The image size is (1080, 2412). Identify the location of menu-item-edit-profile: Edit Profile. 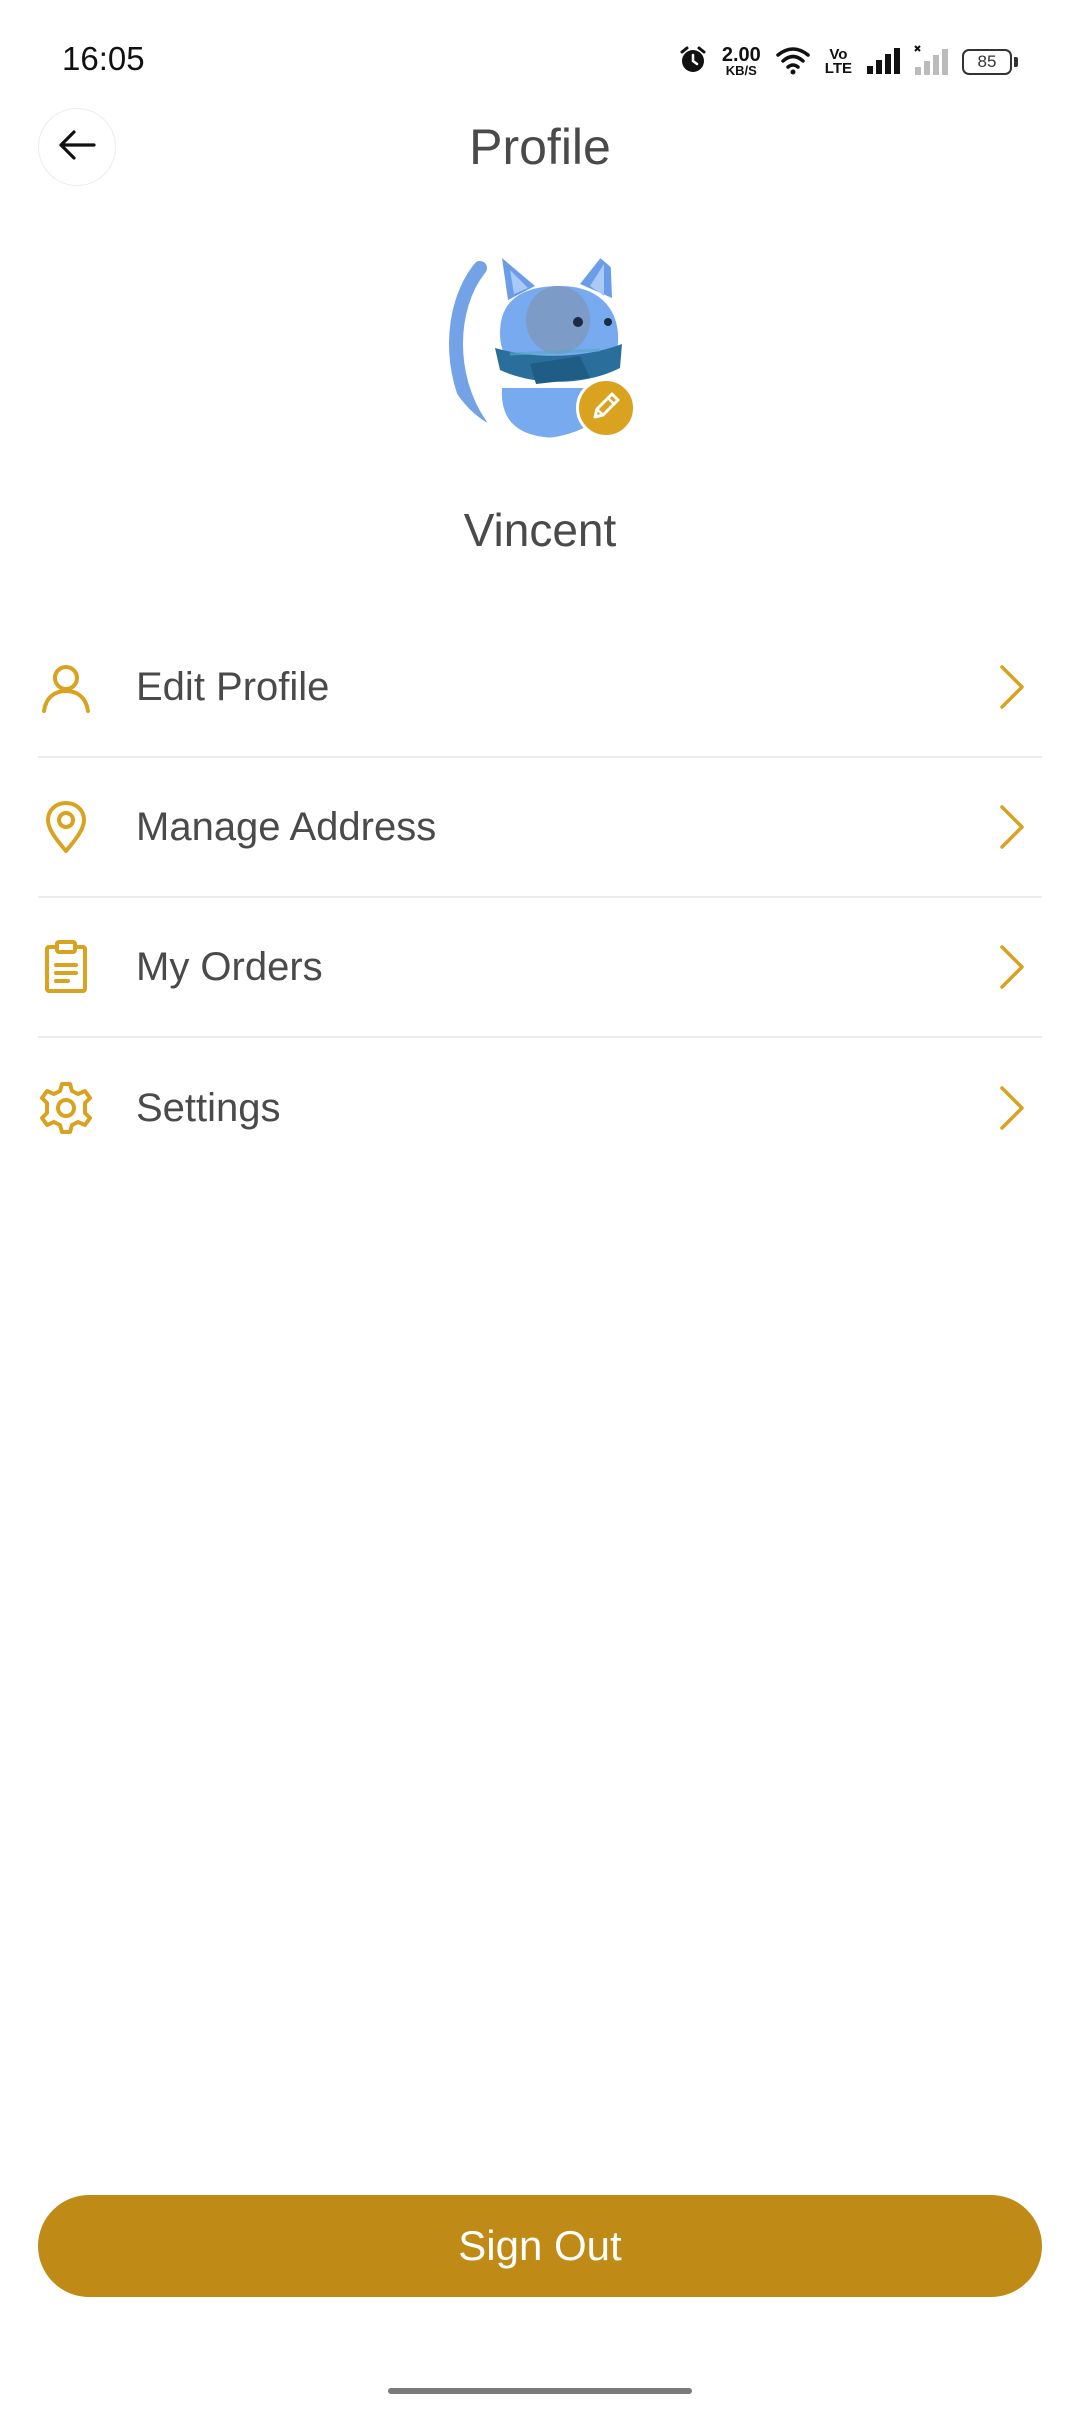
(540, 688).